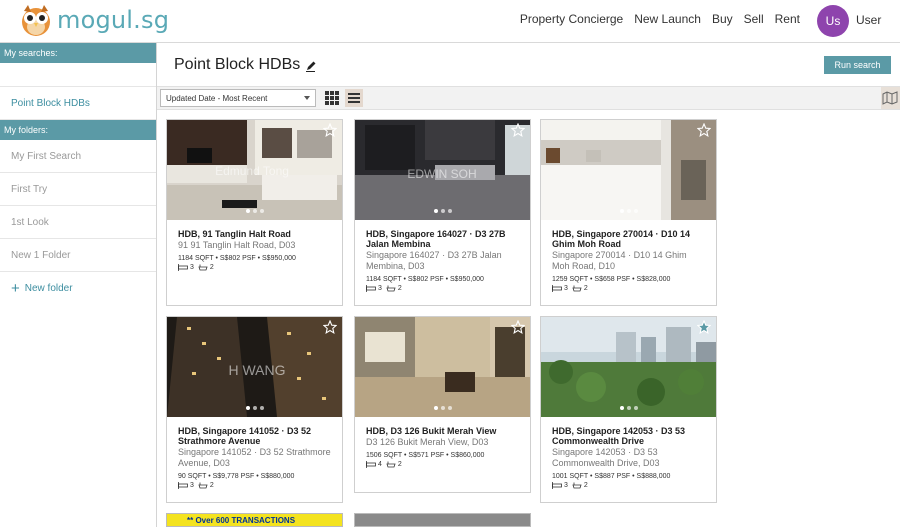  I want to click on bath-count: 2, so click(585, 485).